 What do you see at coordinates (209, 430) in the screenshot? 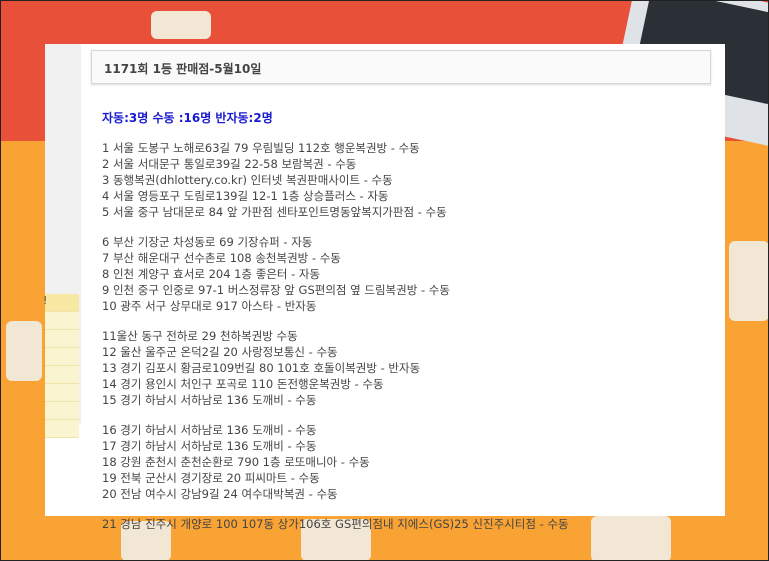
I see `store-line: 16 경기 하남시 서하남로 136 도깨비 - 수동` at bounding box center [209, 430].